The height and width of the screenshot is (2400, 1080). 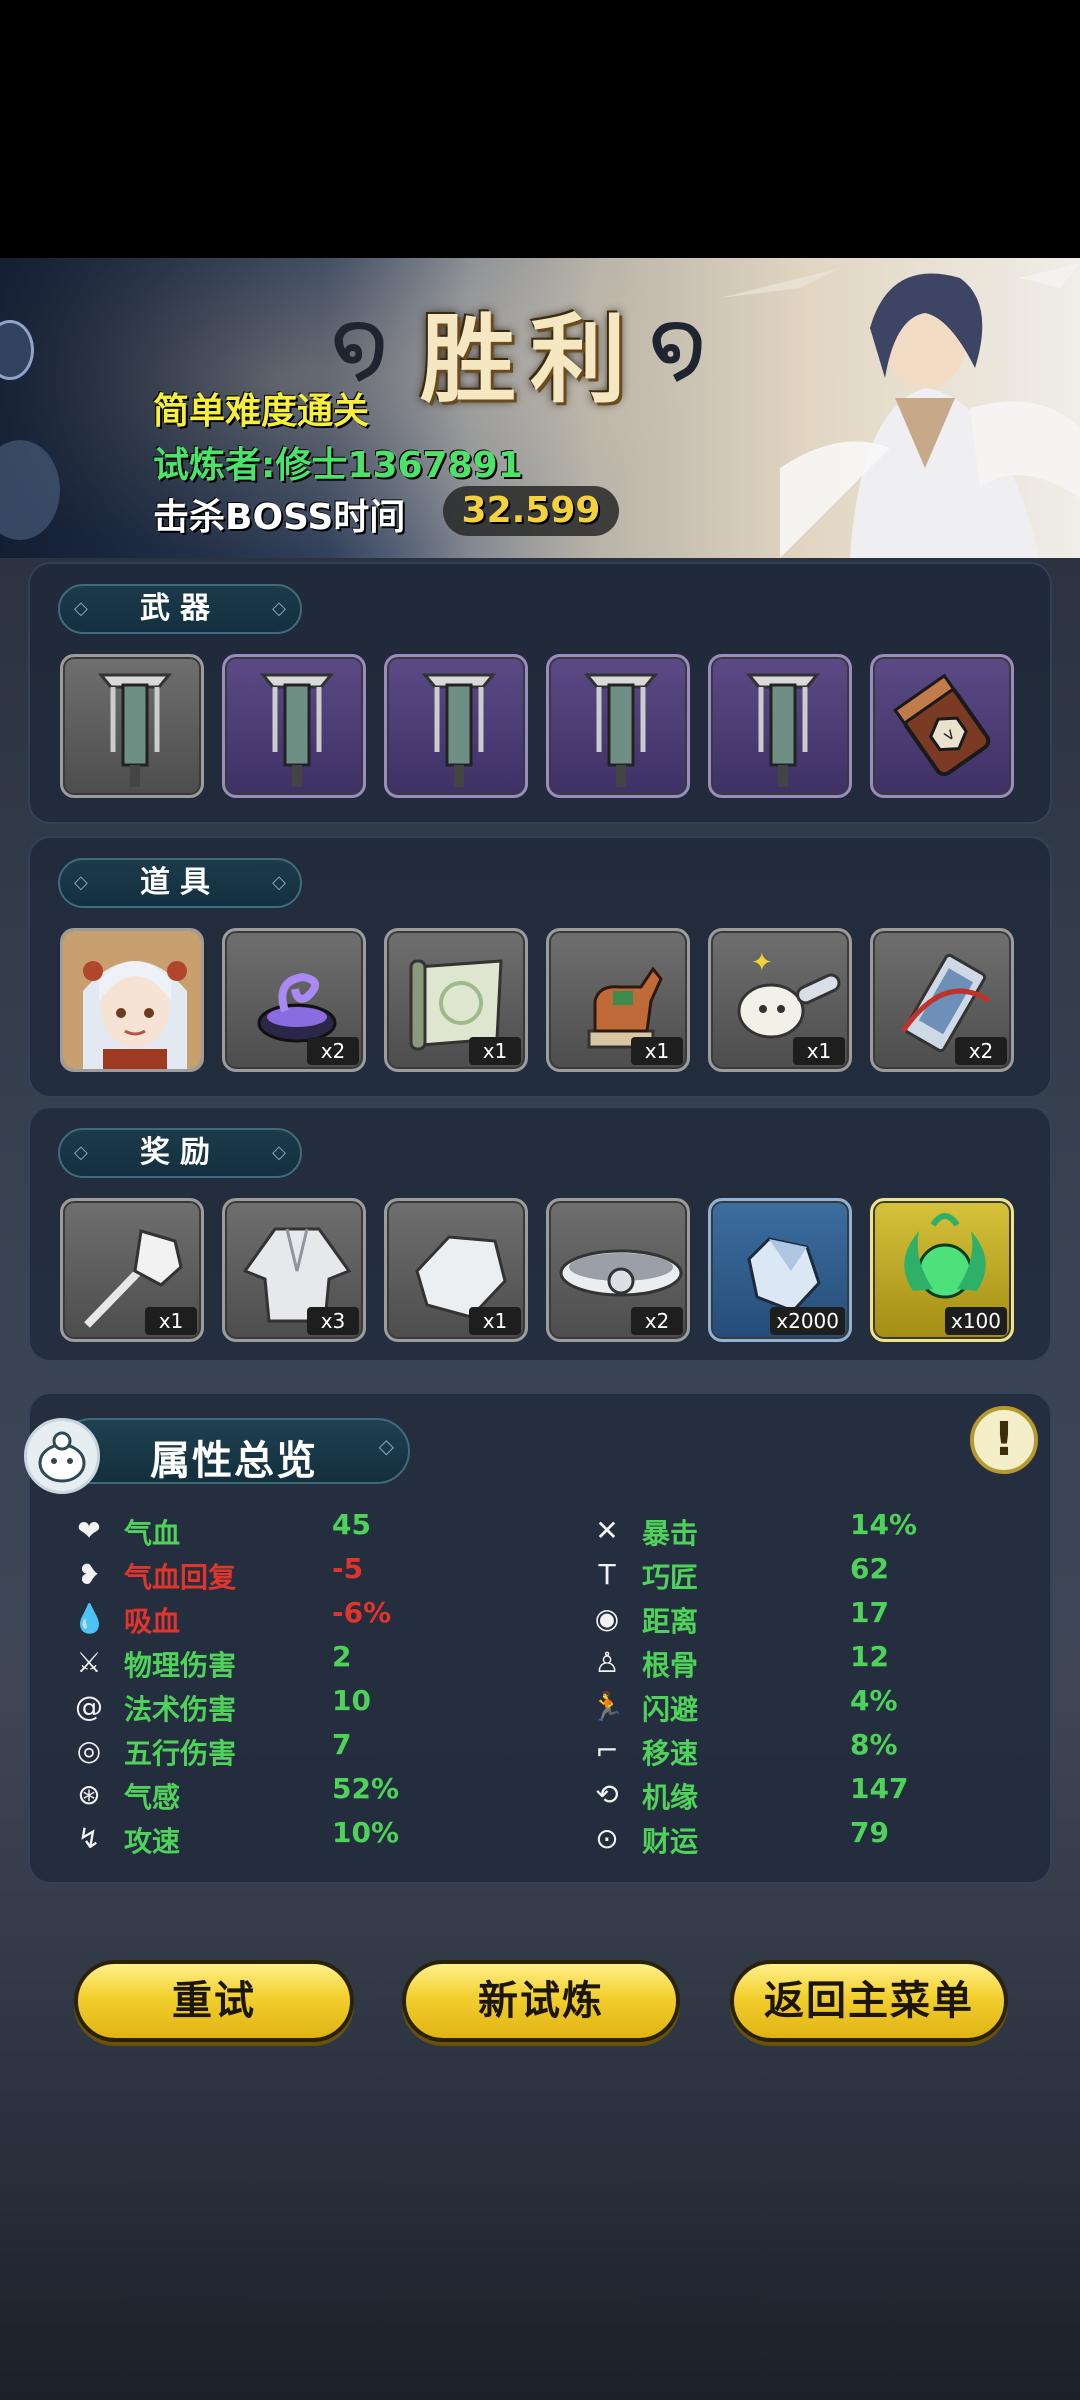 I want to click on items-section-label: 道具, so click(x=180, y=883).